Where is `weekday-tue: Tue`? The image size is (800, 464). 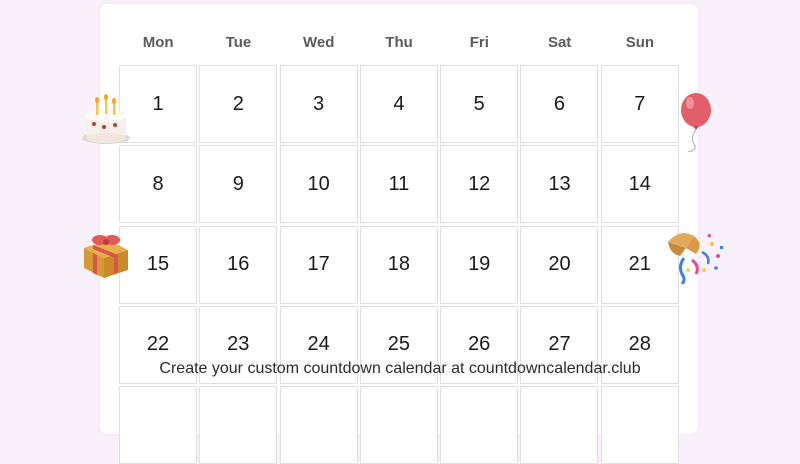 weekday-tue: Tue is located at coordinates (238, 42).